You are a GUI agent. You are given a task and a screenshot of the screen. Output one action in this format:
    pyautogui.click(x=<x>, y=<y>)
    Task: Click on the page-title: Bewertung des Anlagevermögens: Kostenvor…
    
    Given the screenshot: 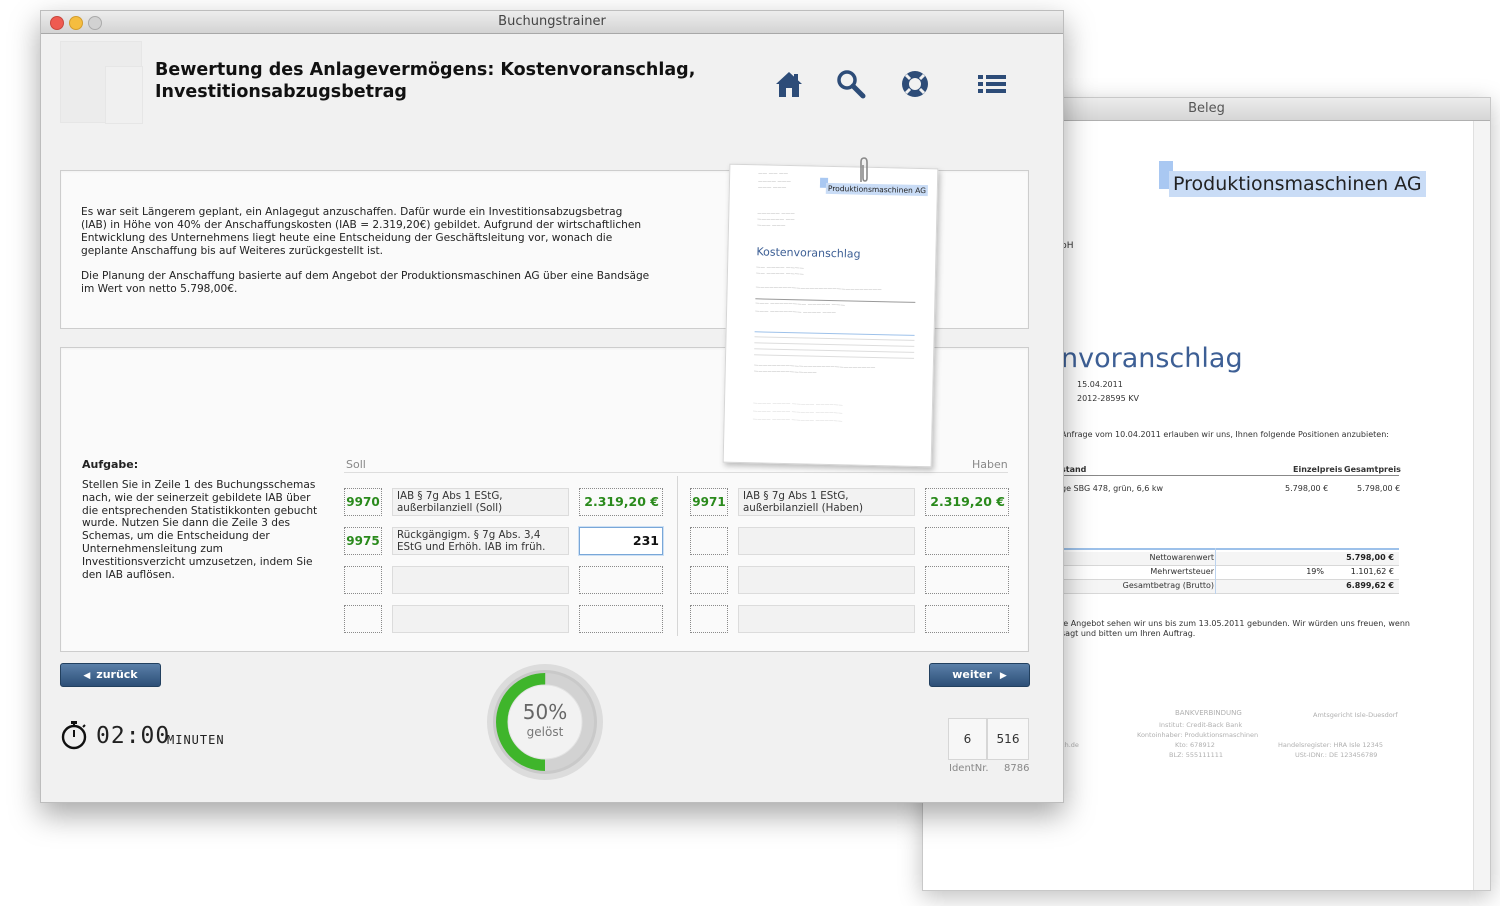 What is the action you would take?
    pyautogui.click(x=425, y=81)
    